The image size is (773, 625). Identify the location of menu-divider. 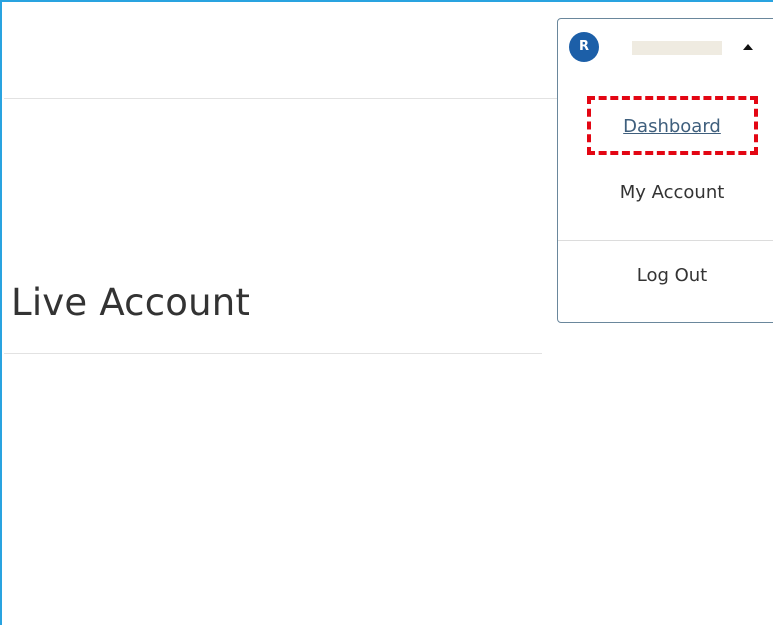
(665, 240).